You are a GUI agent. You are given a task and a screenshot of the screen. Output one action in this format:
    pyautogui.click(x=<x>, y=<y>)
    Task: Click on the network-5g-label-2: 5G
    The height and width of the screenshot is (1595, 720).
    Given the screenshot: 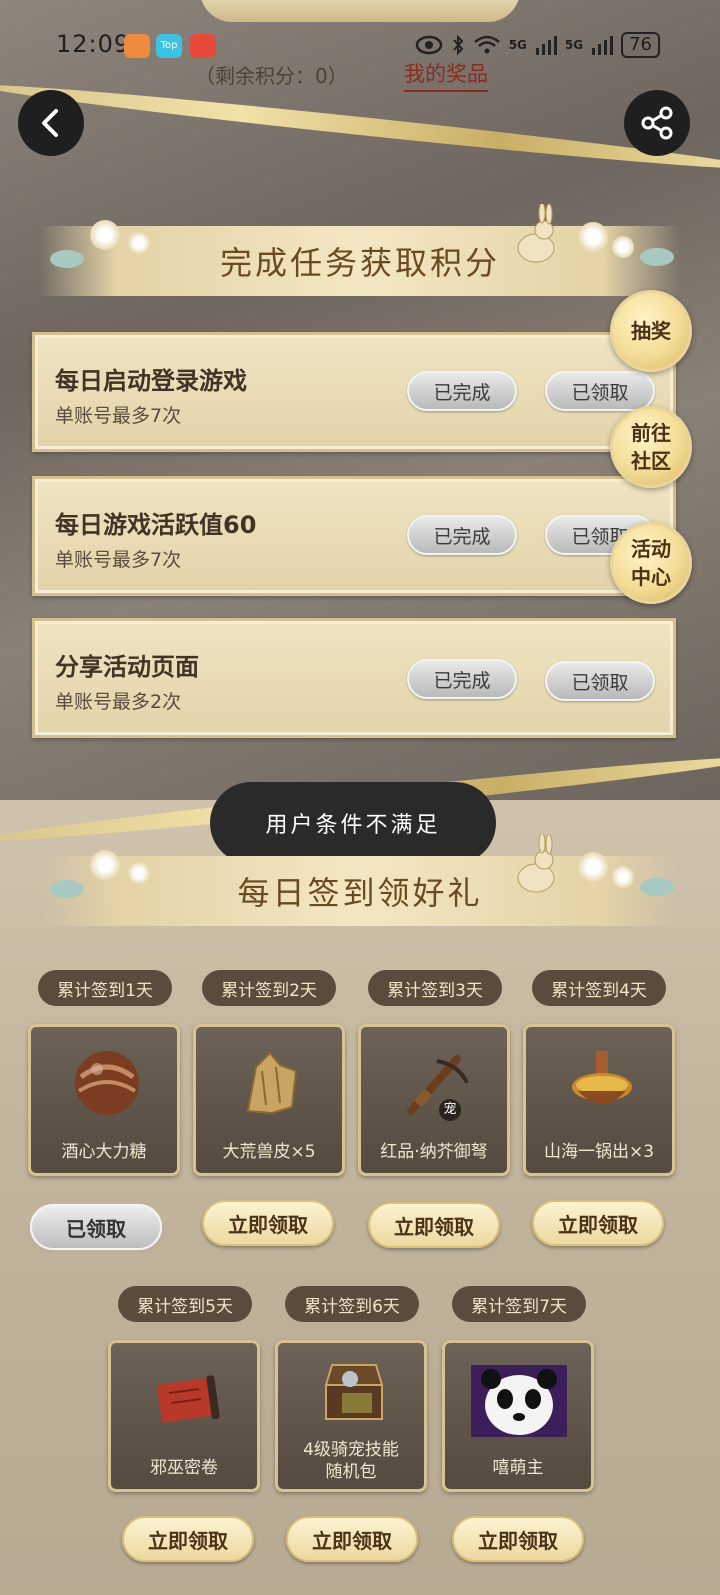 What is the action you would take?
    pyautogui.click(x=574, y=45)
    